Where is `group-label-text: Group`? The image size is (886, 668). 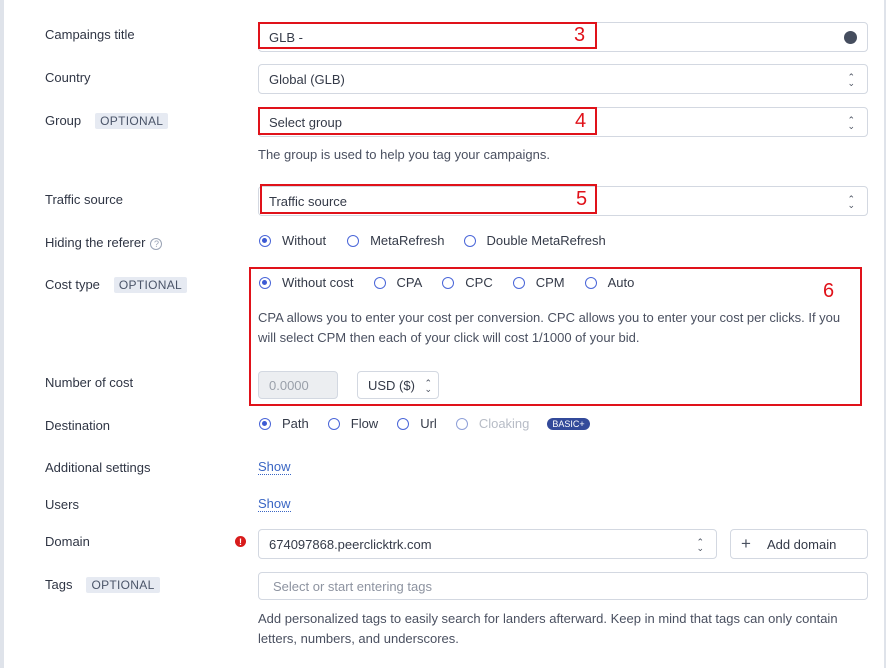
group-label-text: Group is located at coordinates (63, 120).